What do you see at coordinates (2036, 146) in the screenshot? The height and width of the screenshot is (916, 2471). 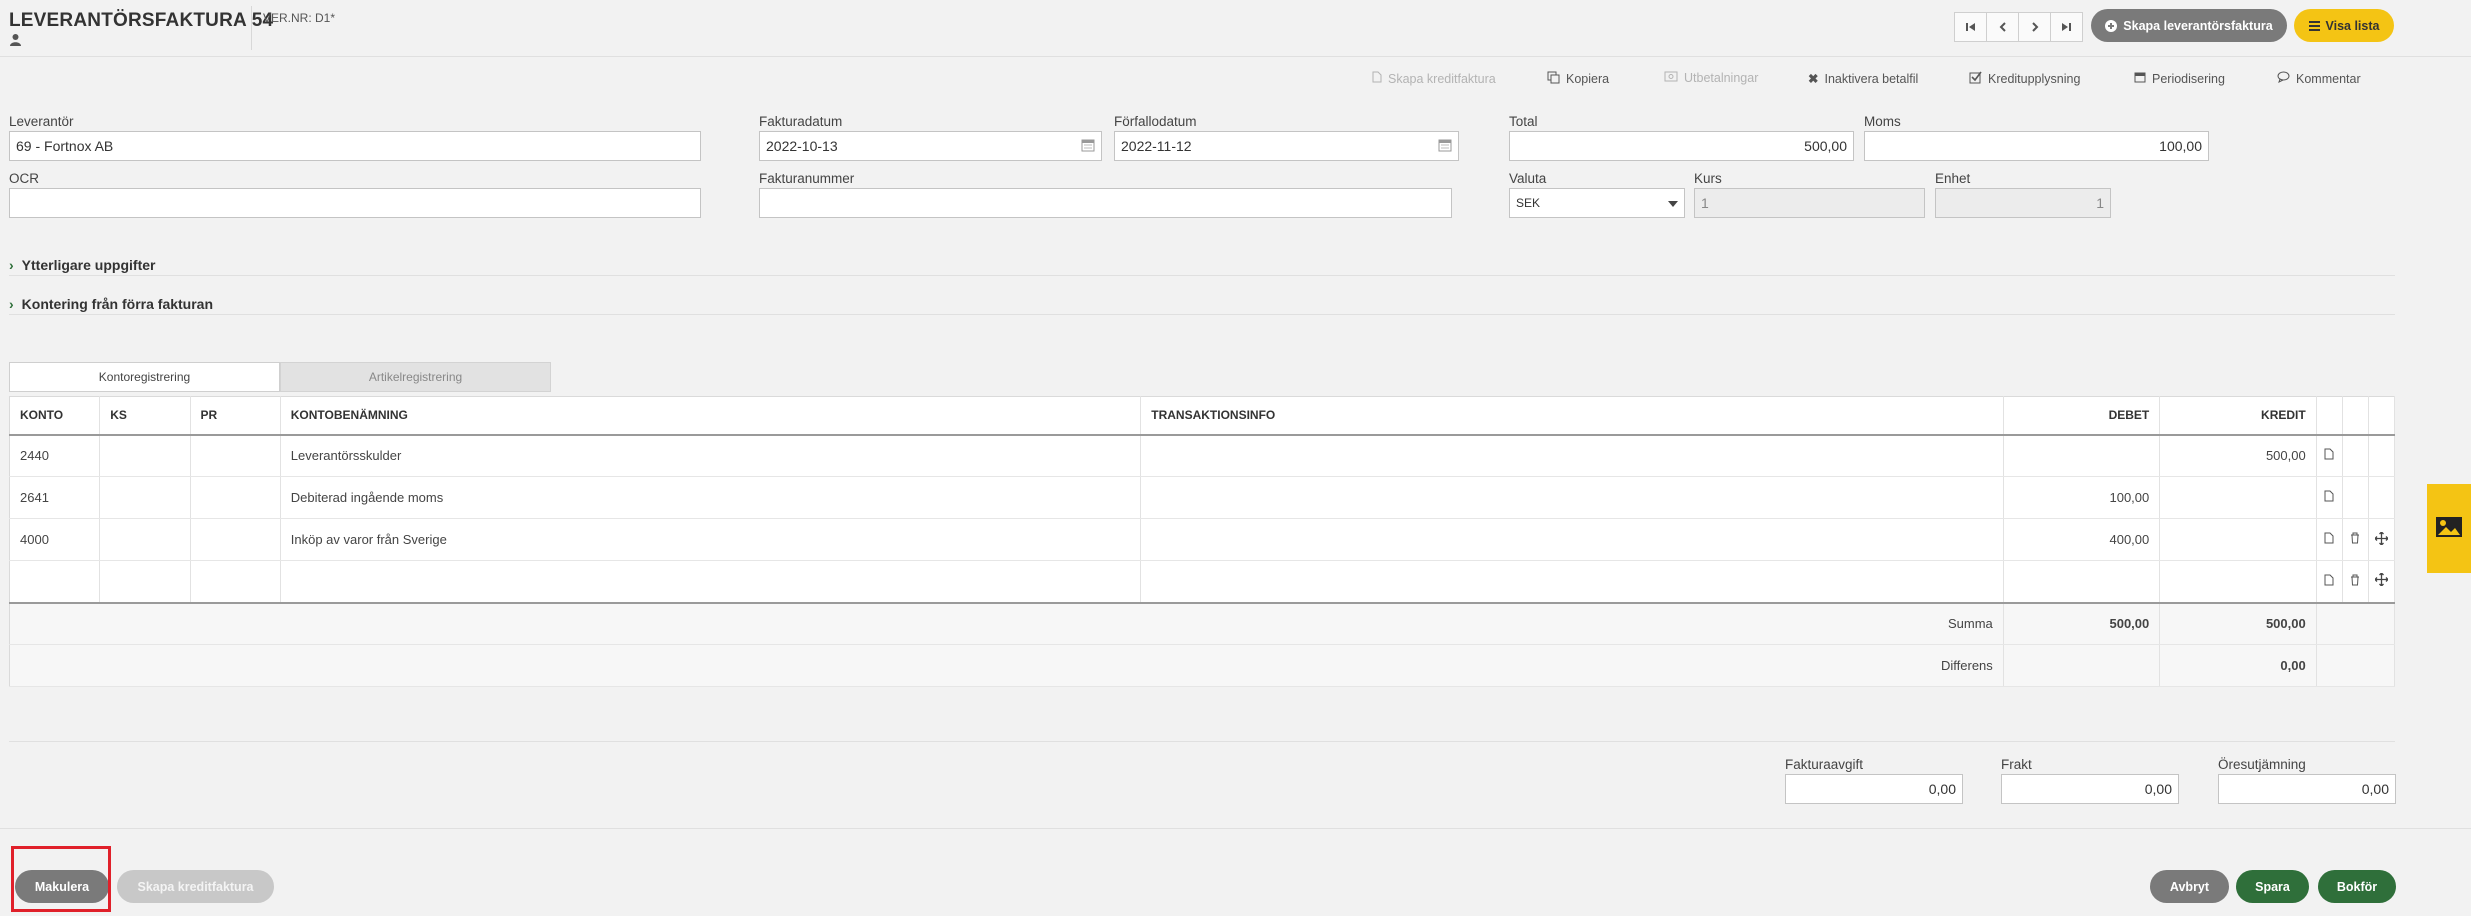 I see `vat-field: 100,00` at bounding box center [2036, 146].